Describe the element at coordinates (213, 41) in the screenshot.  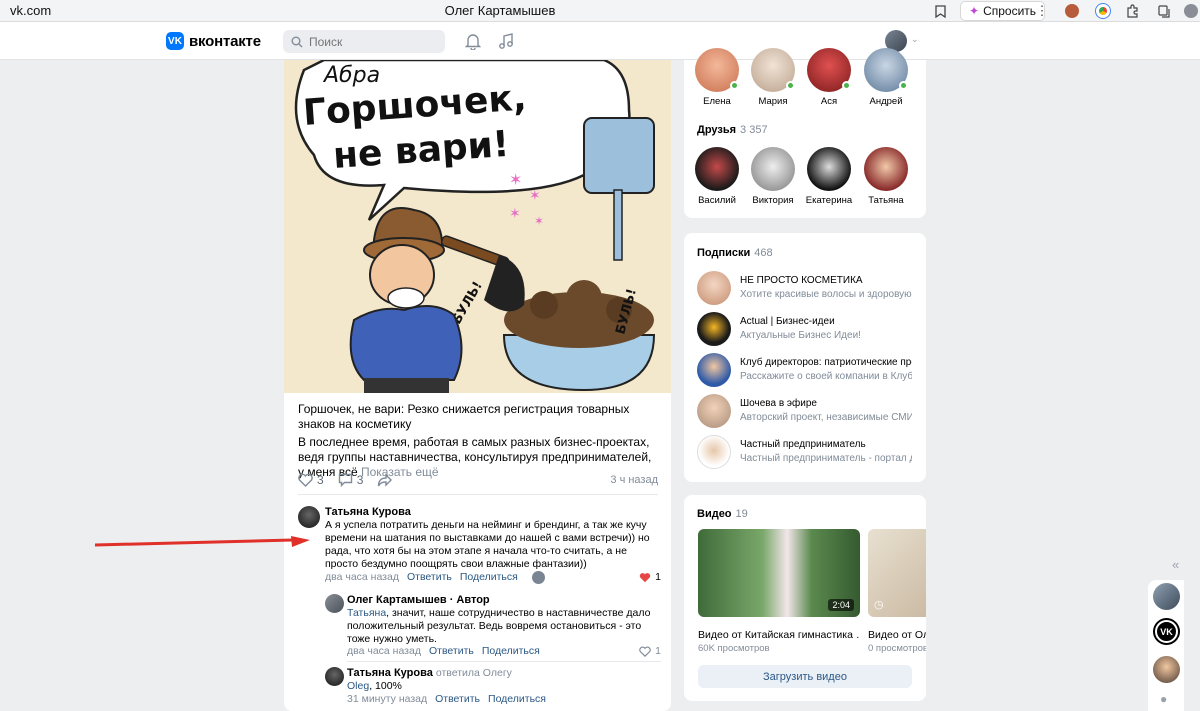
I see `vk-logo: VK вконтакте` at that location.